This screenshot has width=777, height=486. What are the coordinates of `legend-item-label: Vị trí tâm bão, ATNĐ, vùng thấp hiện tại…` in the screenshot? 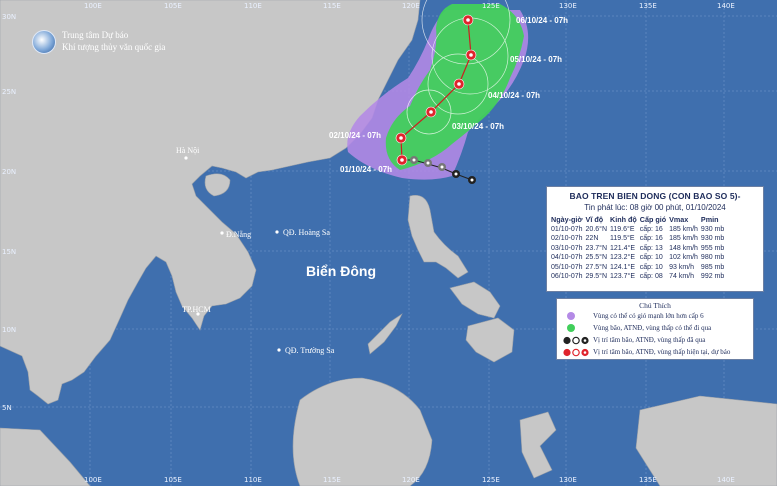 It's located at (662, 352).